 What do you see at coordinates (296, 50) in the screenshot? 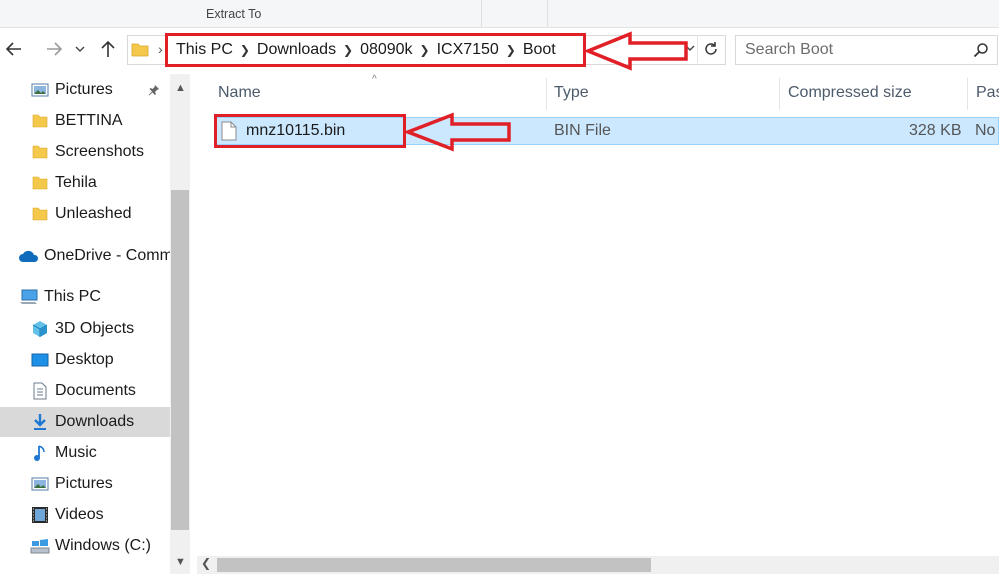
I see `breadcrumb-item: Downloads` at bounding box center [296, 50].